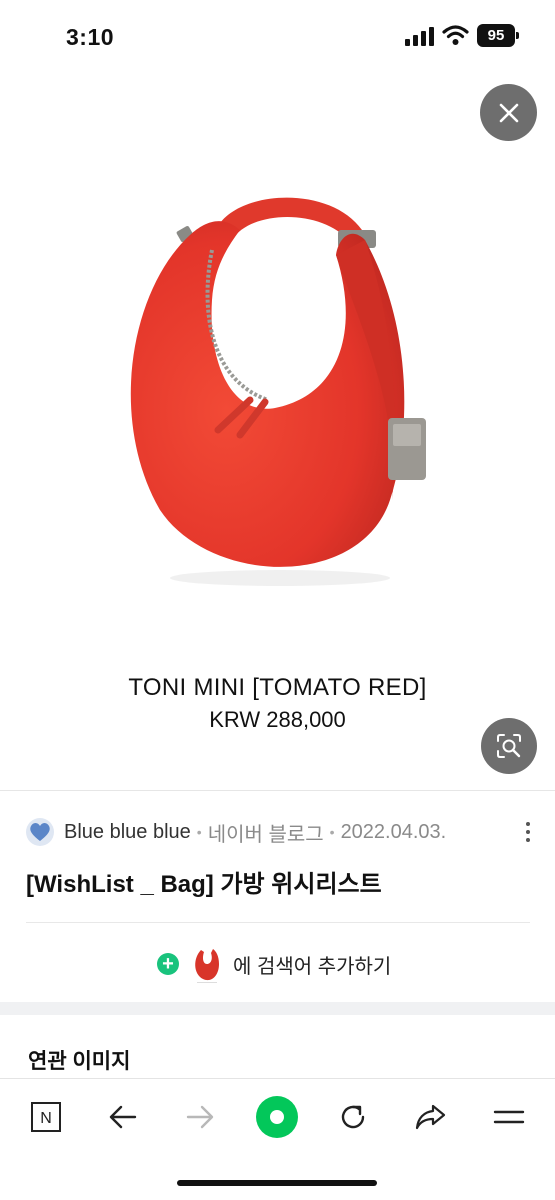 Image resolution: width=555 pixels, height=1200 pixels. What do you see at coordinates (204, 881) in the screenshot?
I see `post-title: [WishList _ Bag] 가방 위시리스트` at bounding box center [204, 881].